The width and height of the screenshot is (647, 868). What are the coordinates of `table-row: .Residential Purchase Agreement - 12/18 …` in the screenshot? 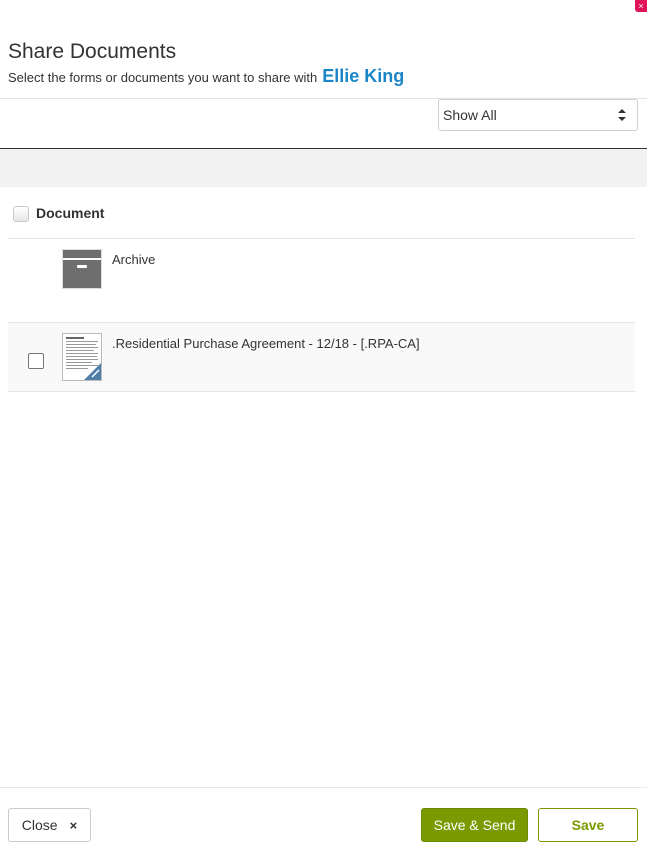 It's located at (321, 357).